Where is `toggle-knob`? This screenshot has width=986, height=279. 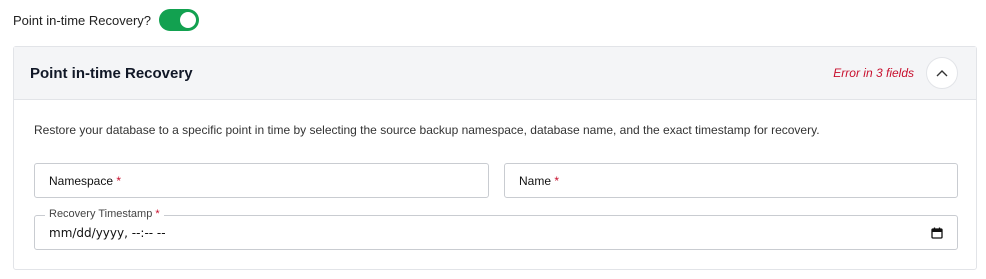 toggle-knob is located at coordinates (188, 20).